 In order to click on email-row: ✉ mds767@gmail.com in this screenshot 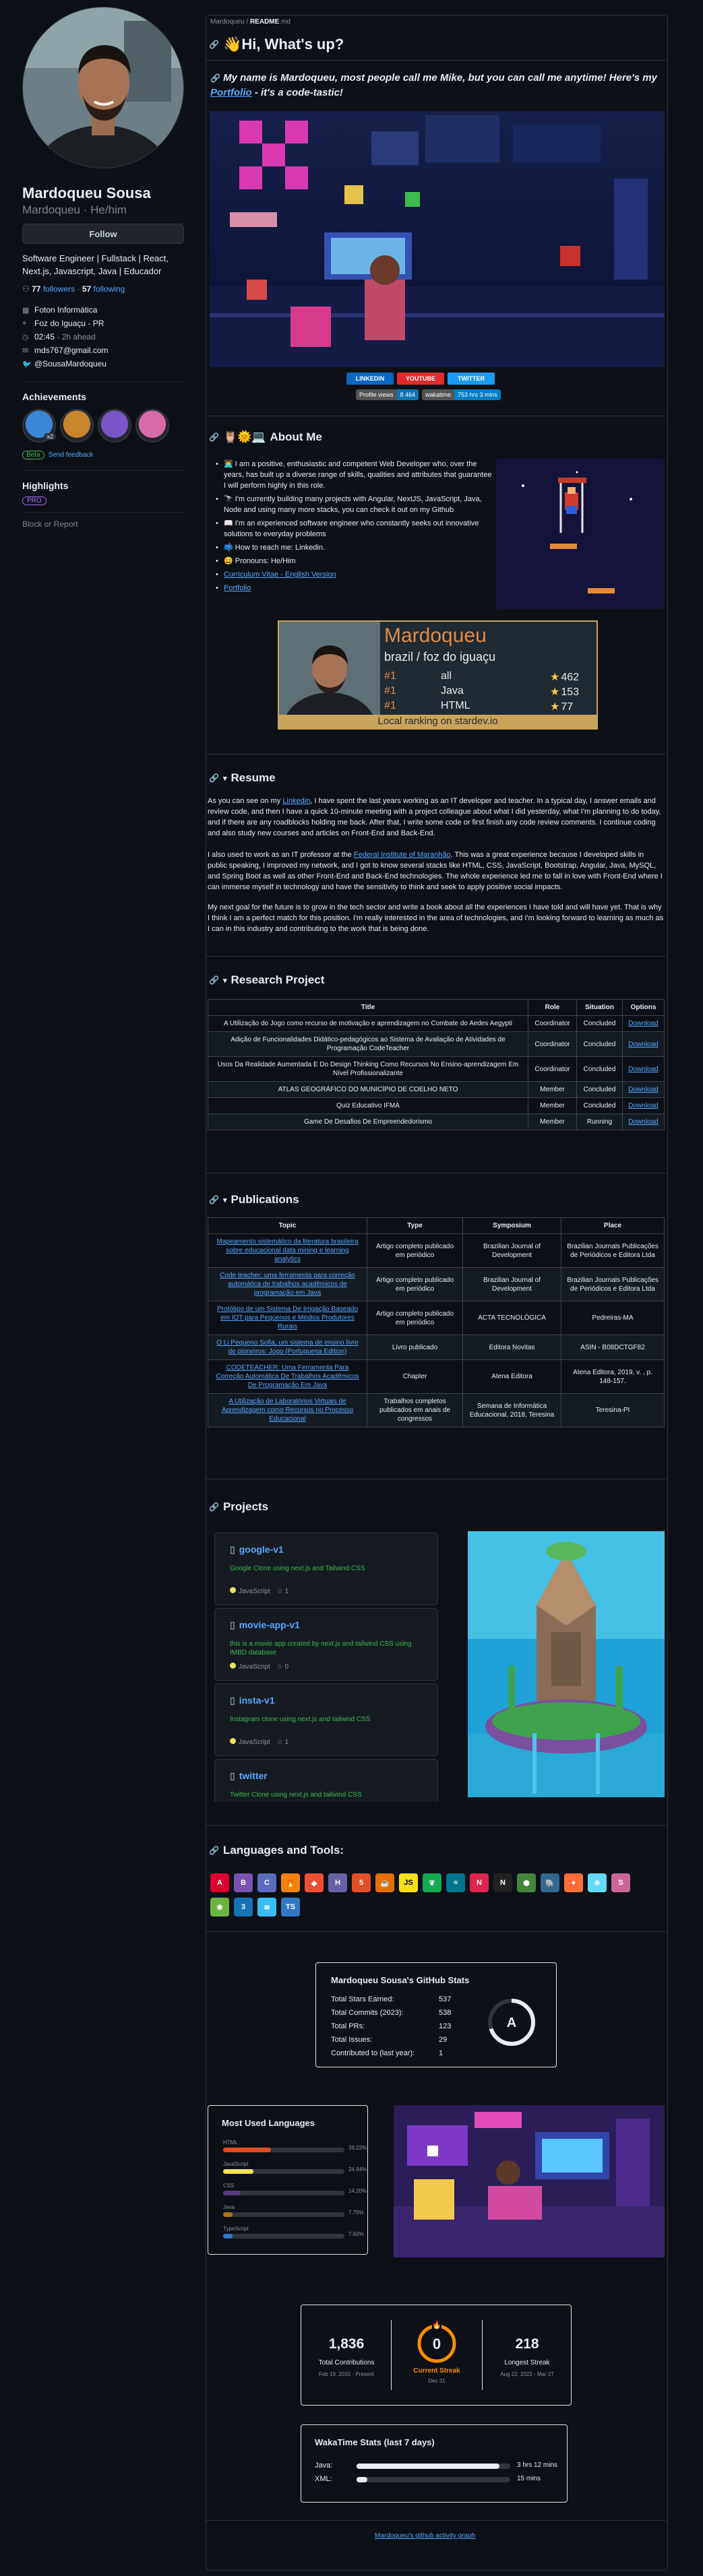, I will do `click(103, 351)`.